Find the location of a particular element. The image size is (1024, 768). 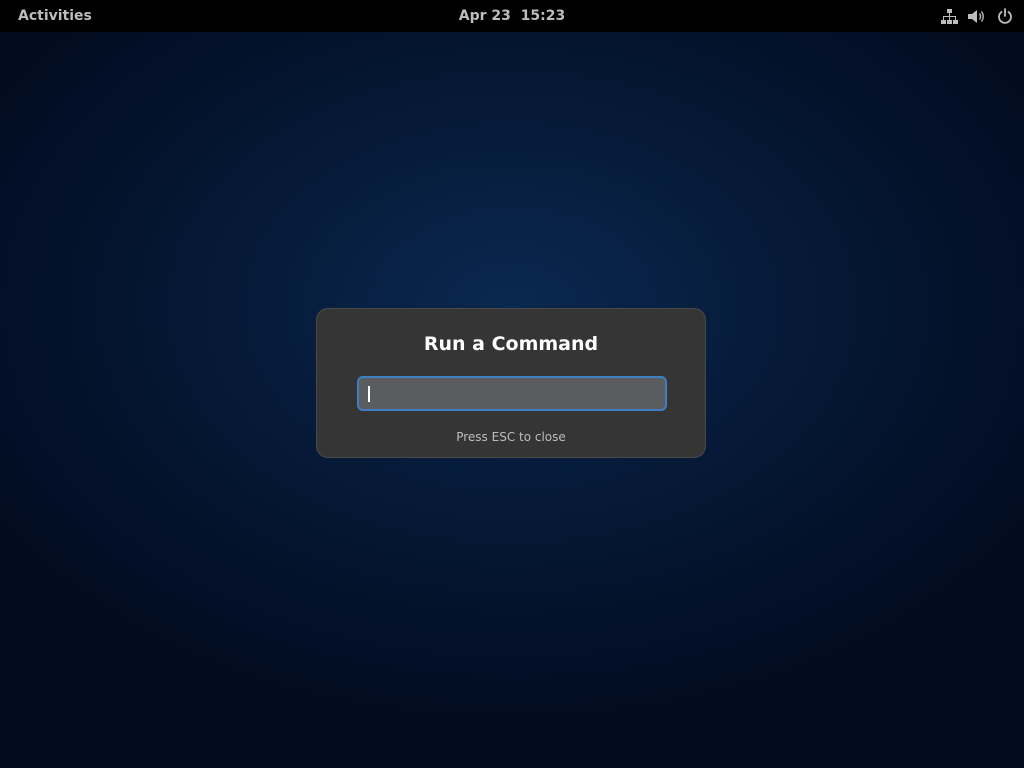

system-tray is located at coordinates (977, 16).